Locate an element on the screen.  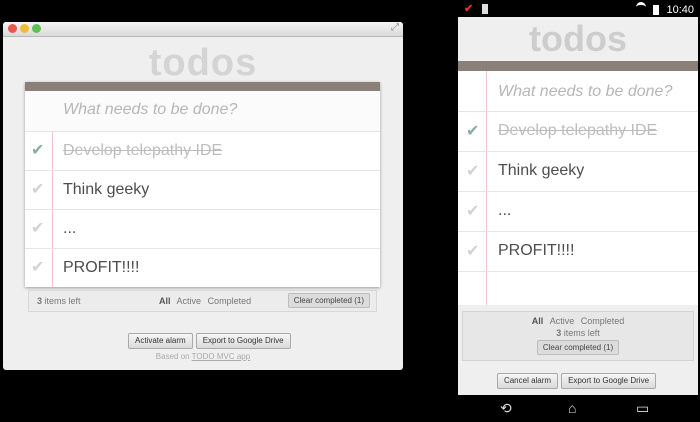
window-titlebar: ⤢ is located at coordinates (203, 29).